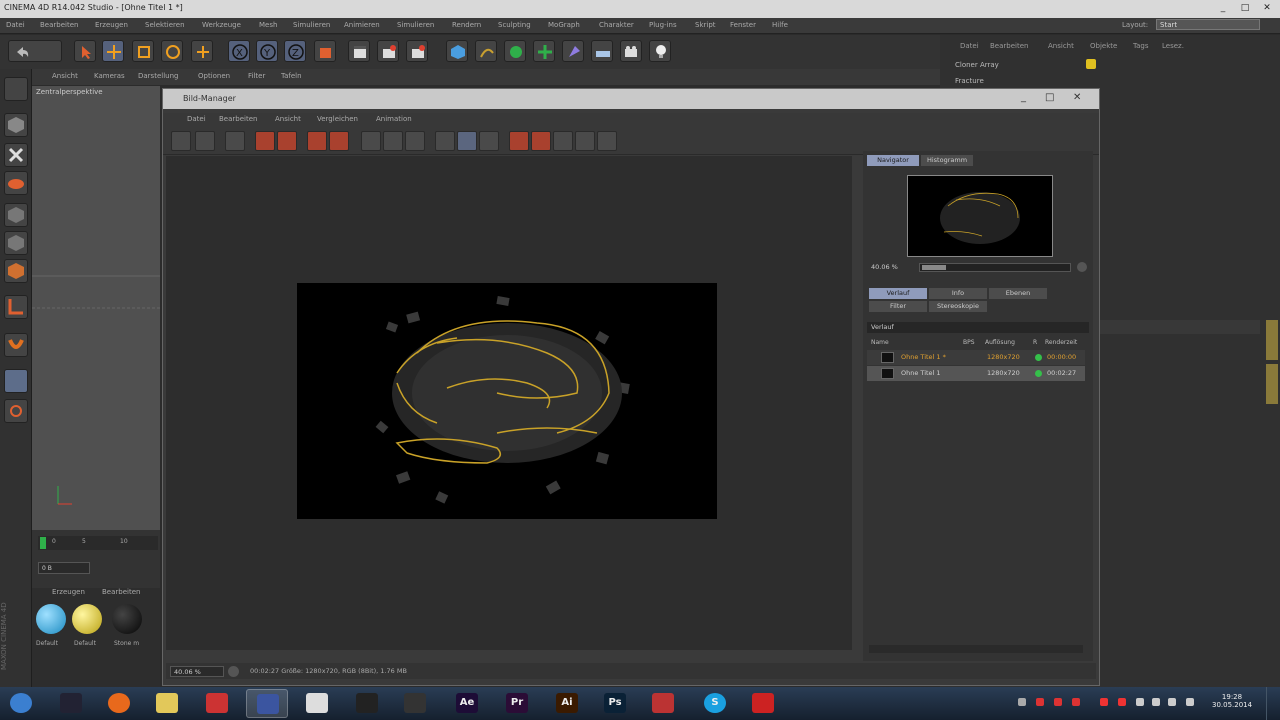  What do you see at coordinates (388, 51) in the screenshot?
I see `render-picture-viewer-icon` at bounding box center [388, 51].